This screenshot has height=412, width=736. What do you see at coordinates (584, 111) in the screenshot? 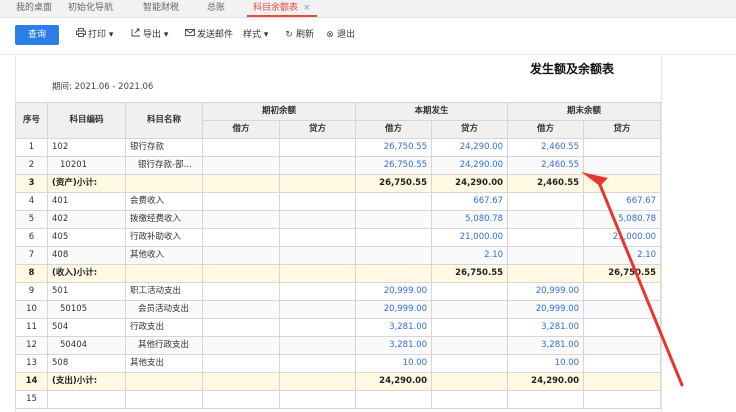
I see `header-ending: 期末余额` at bounding box center [584, 111].